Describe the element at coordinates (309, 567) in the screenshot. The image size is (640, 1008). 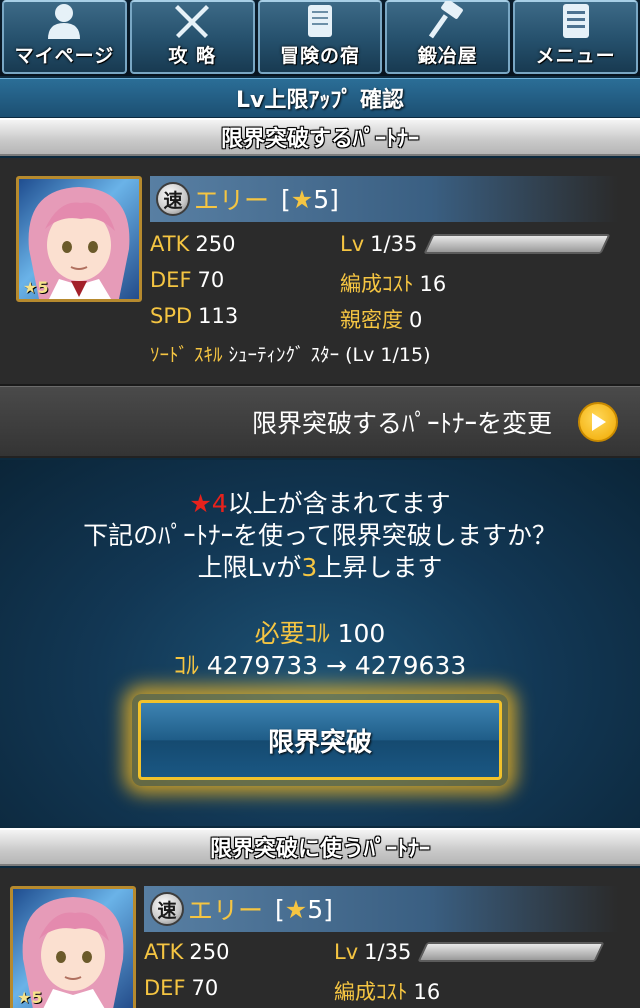
I see `level-rise-value: 3` at that location.